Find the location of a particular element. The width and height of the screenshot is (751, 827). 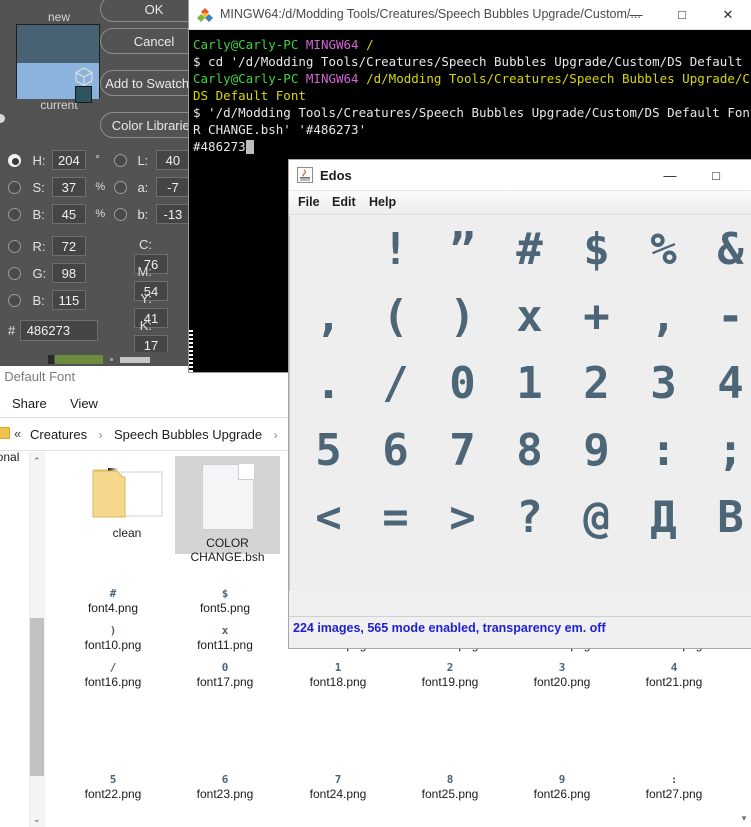

field-row-b: b: -13 is located at coordinates (152, 215).